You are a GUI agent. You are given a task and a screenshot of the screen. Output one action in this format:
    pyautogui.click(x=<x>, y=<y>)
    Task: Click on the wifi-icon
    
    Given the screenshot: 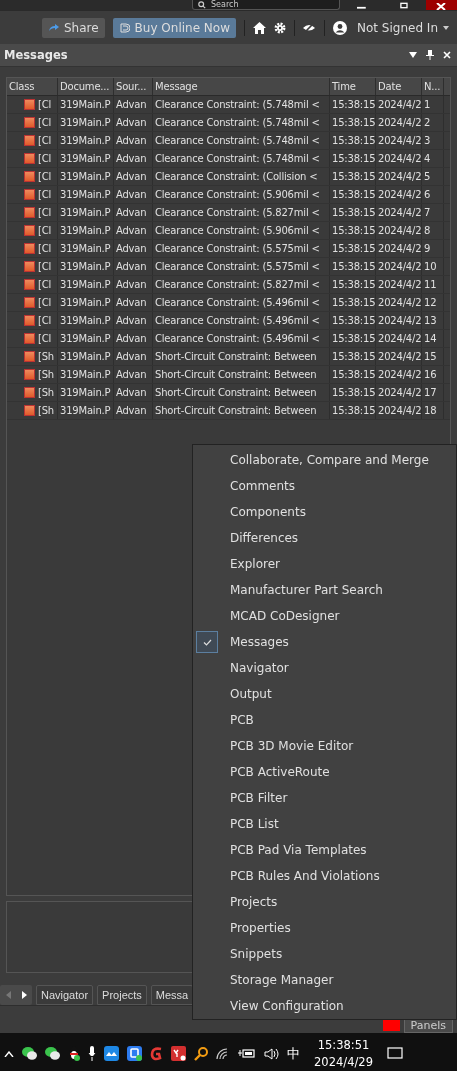 What is the action you would take?
    pyautogui.click(x=223, y=1053)
    